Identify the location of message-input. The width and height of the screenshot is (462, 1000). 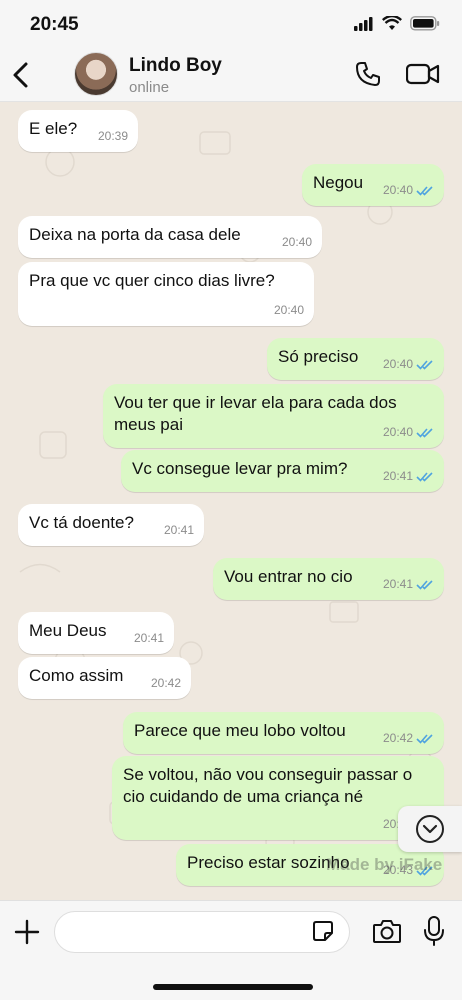
(202, 932).